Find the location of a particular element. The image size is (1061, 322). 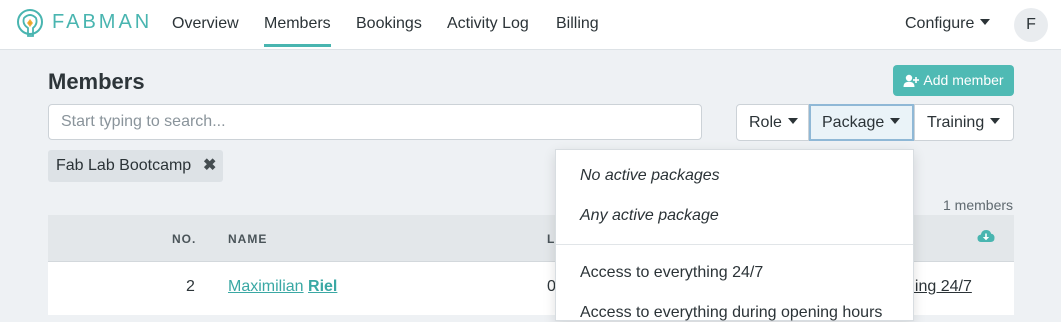

member-name-link: Maximilian Riel is located at coordinates (282, 287).